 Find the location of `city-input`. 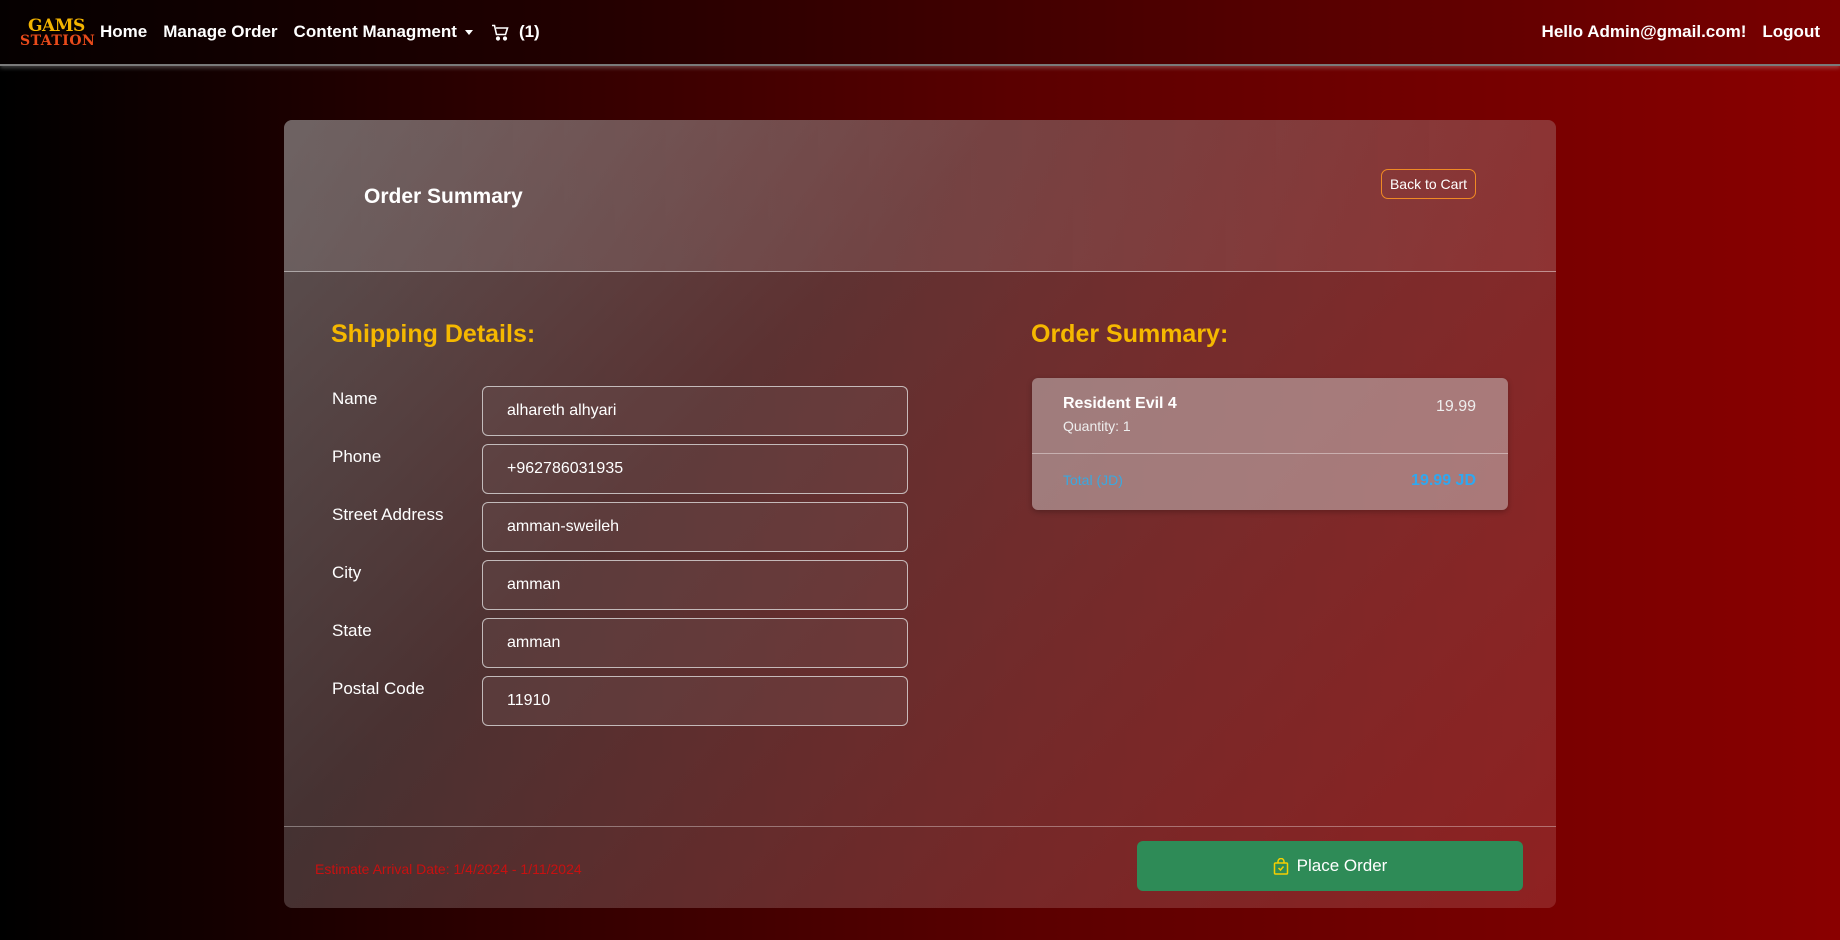

city-input is located at coordinates (695, 585).